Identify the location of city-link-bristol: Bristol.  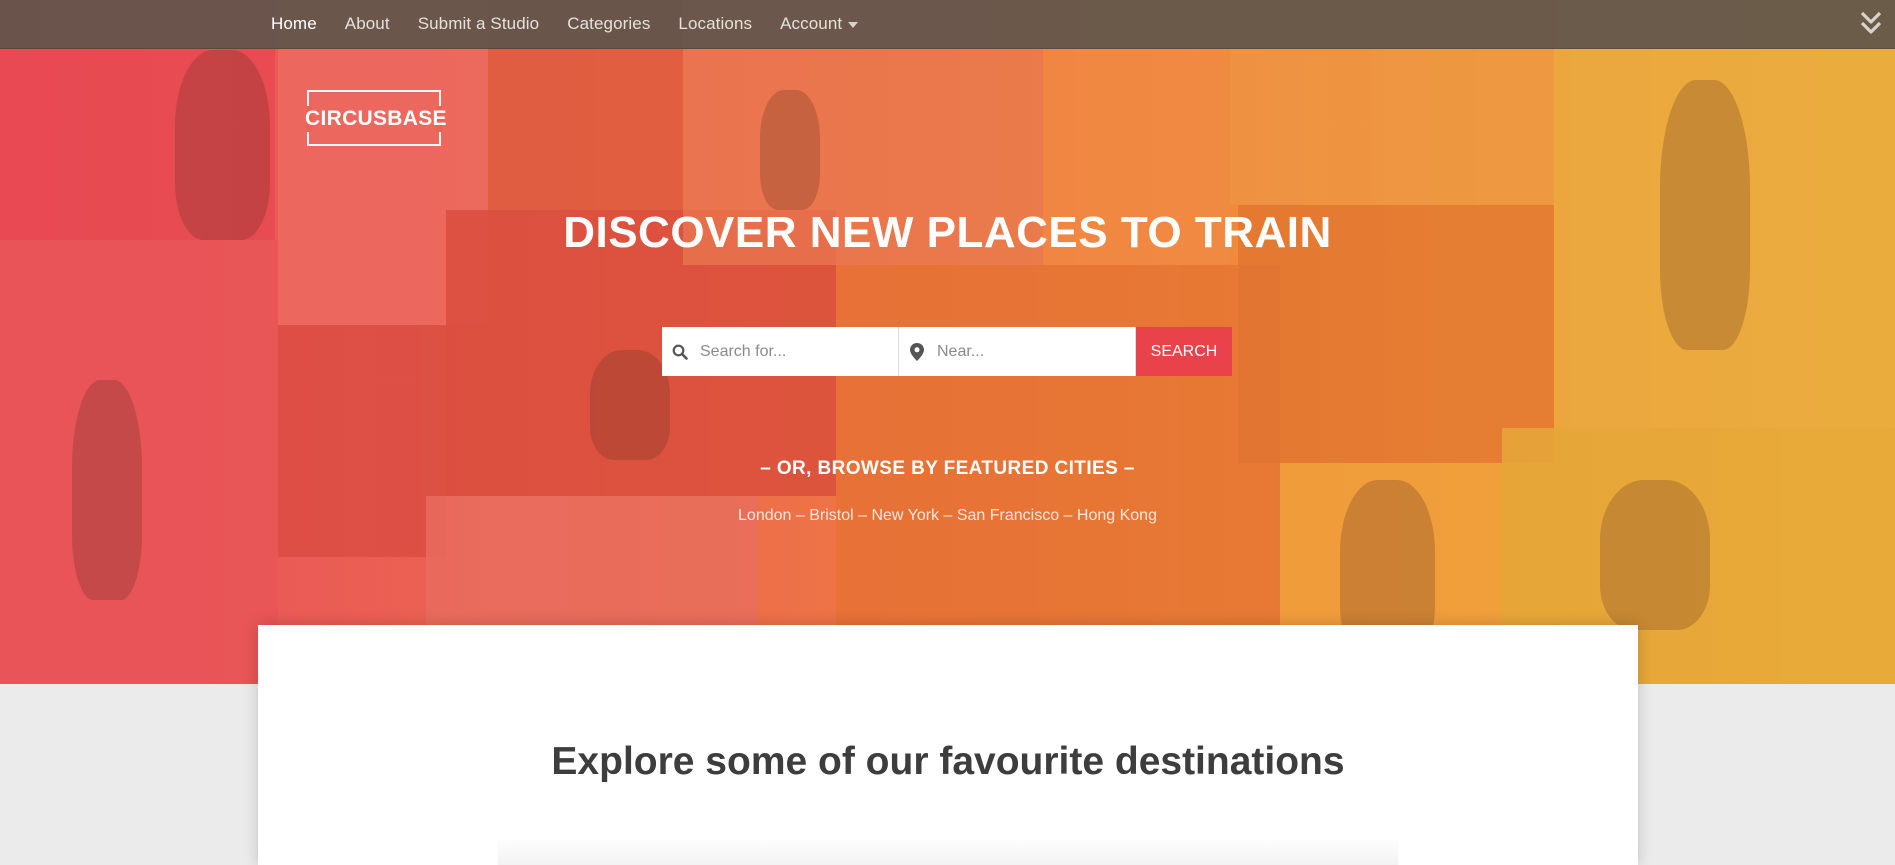
(831, 515).